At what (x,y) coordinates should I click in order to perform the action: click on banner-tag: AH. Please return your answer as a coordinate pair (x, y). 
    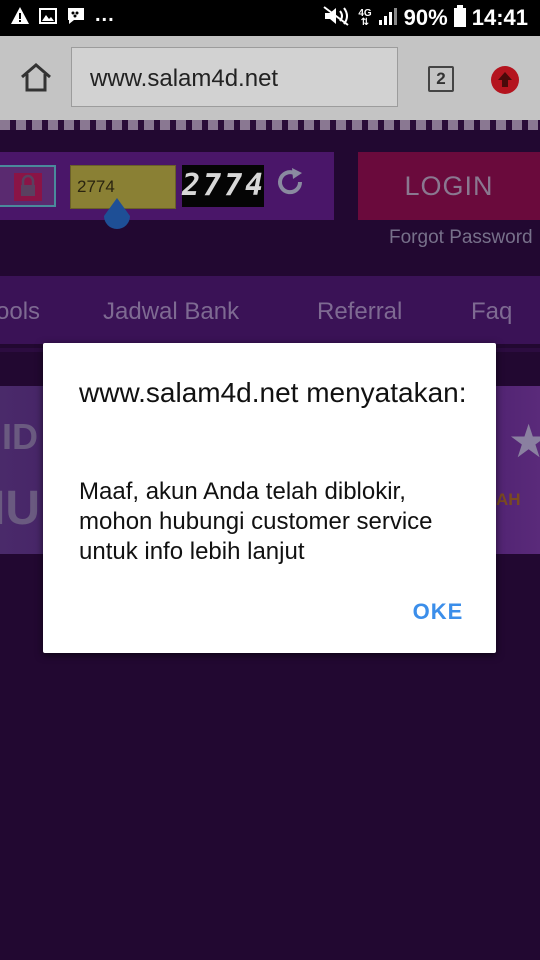
    Looking at the image, I should click on (508, 499).